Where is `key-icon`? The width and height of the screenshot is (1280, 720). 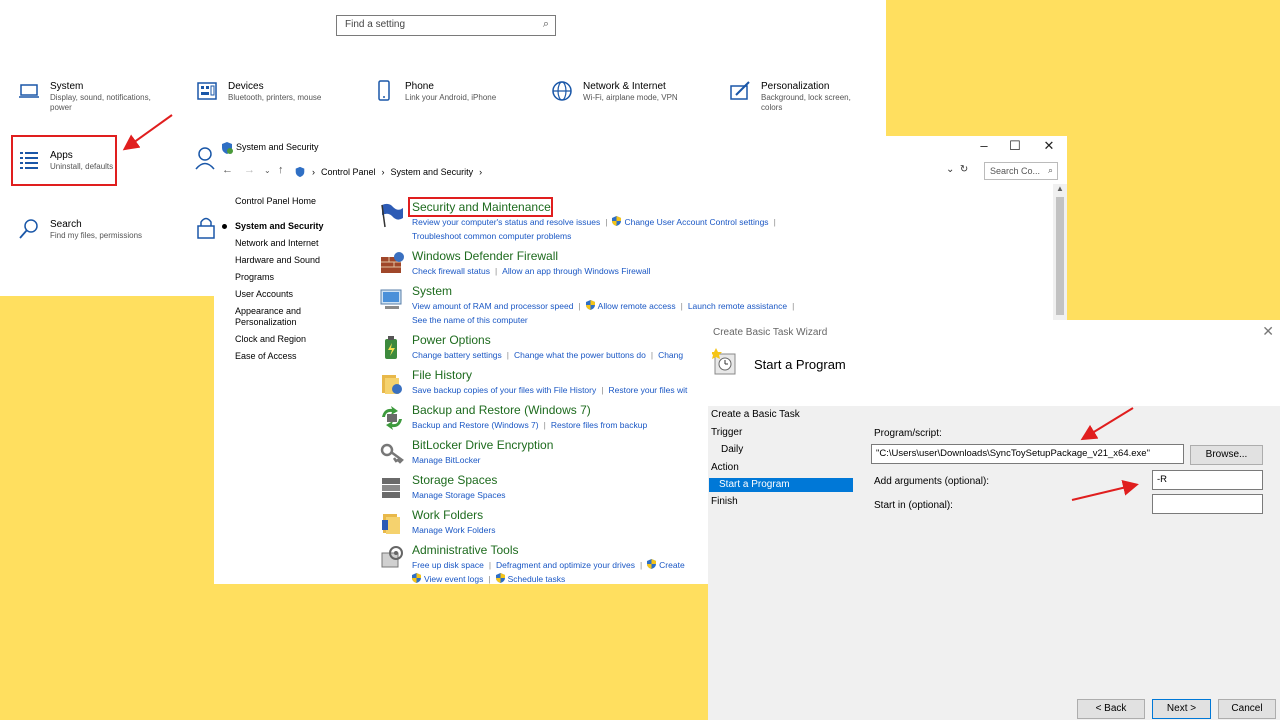
key-icon is located at coordinates (392, 453).